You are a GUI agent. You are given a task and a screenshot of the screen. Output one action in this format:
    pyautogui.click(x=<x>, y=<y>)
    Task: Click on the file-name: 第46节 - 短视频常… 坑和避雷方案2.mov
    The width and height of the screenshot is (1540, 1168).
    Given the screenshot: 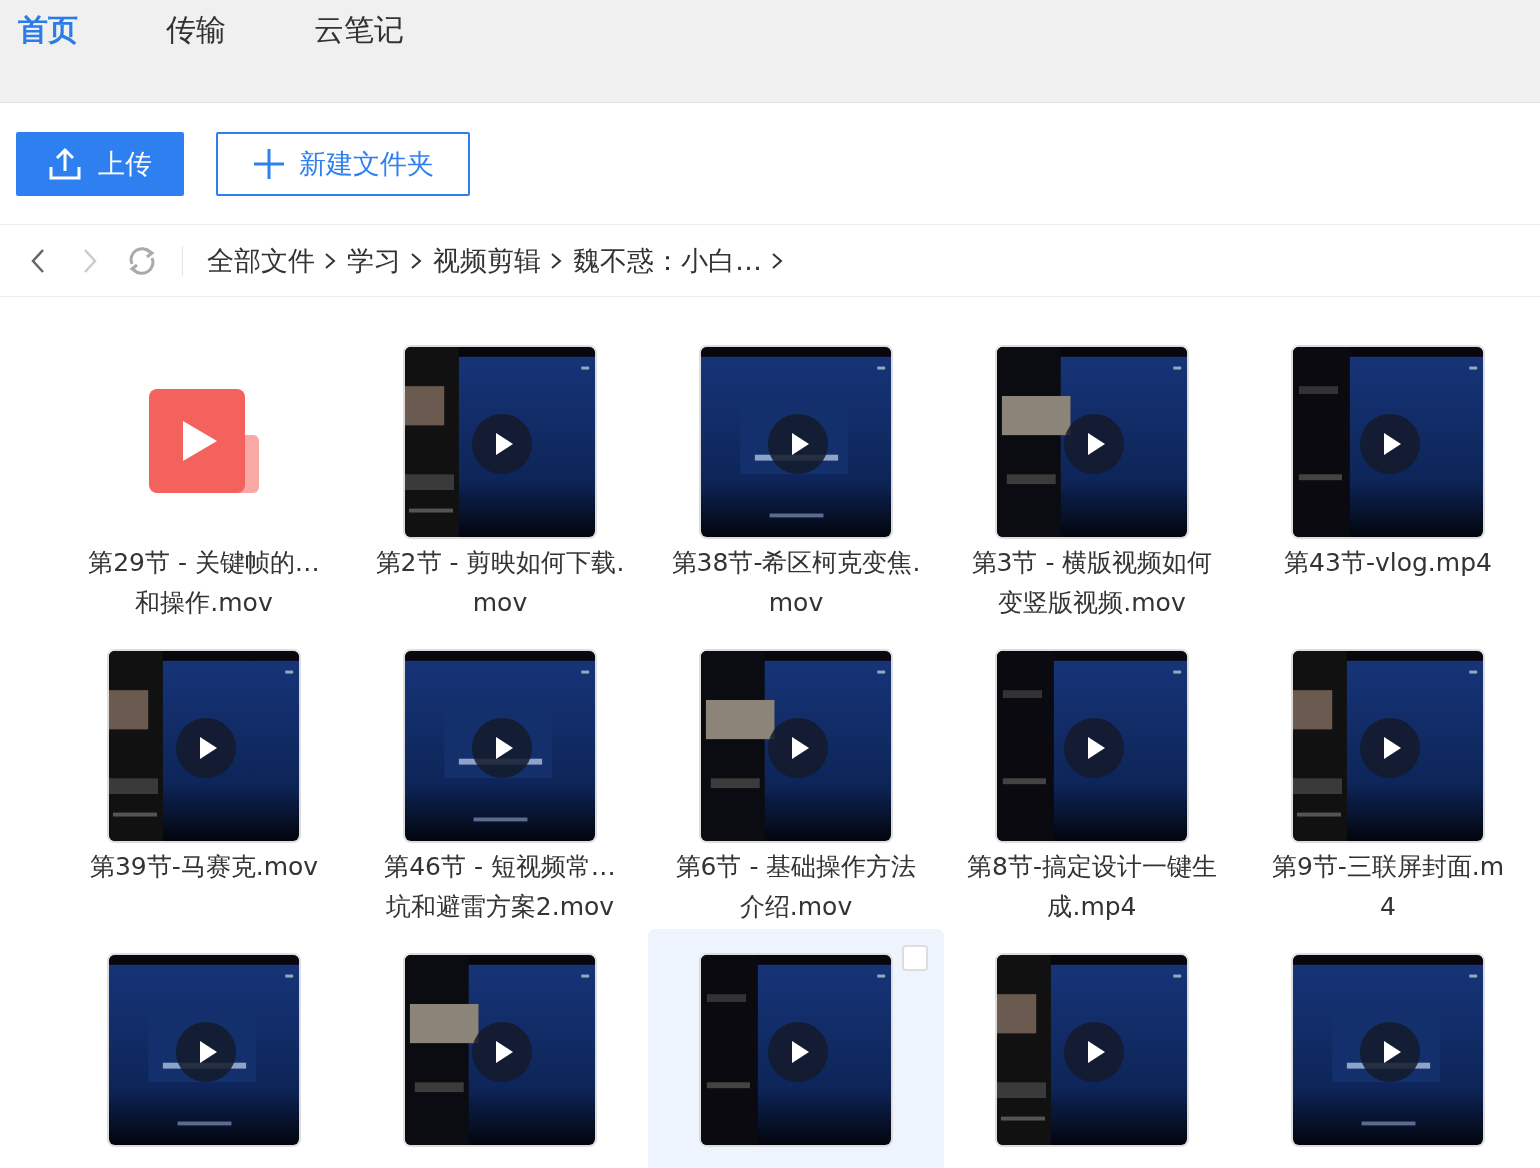 What is the action you would take?
    pyautogui.click(x=500, y=887)
    